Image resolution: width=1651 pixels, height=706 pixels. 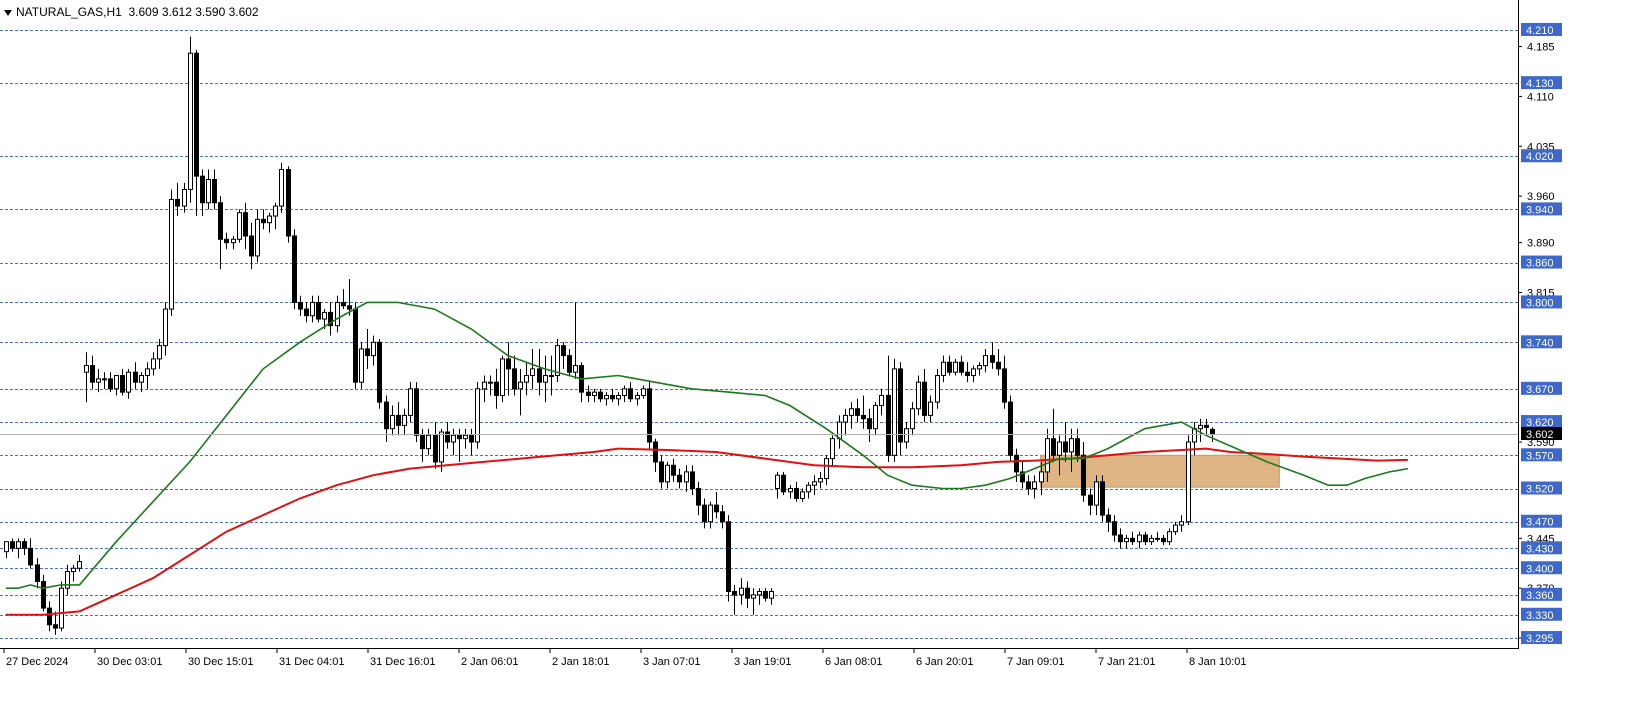 What do you see at coordinates (1541, 156) in the screenshot?
I see `level-price-tag: 4.020` at bounding box center [1541, 156].